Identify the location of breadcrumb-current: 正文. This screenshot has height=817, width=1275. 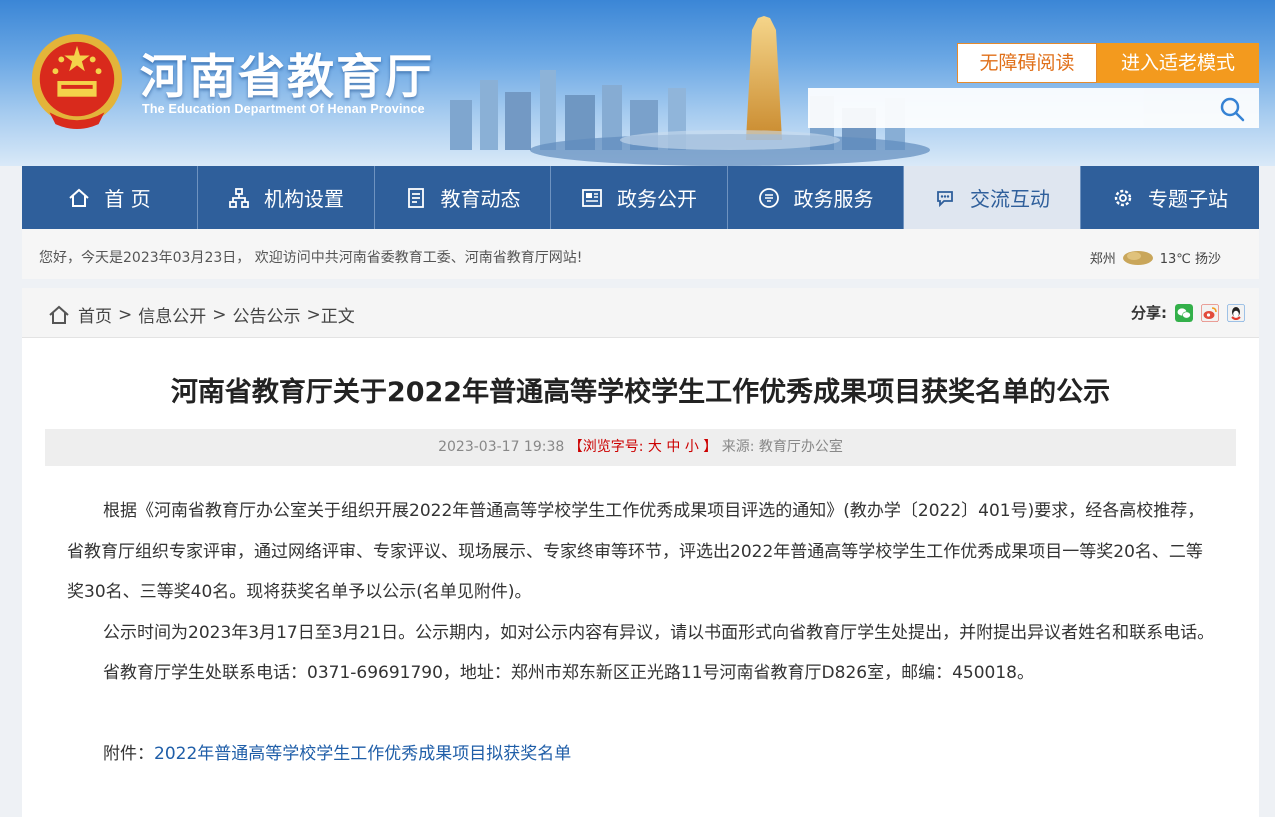
(337, 317).